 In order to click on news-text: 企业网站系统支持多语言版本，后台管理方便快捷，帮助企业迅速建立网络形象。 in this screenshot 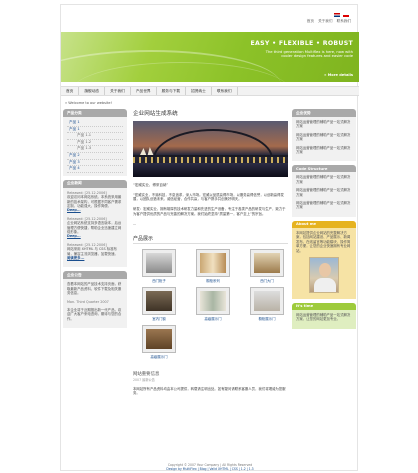, I will do `click(94, 227)`.